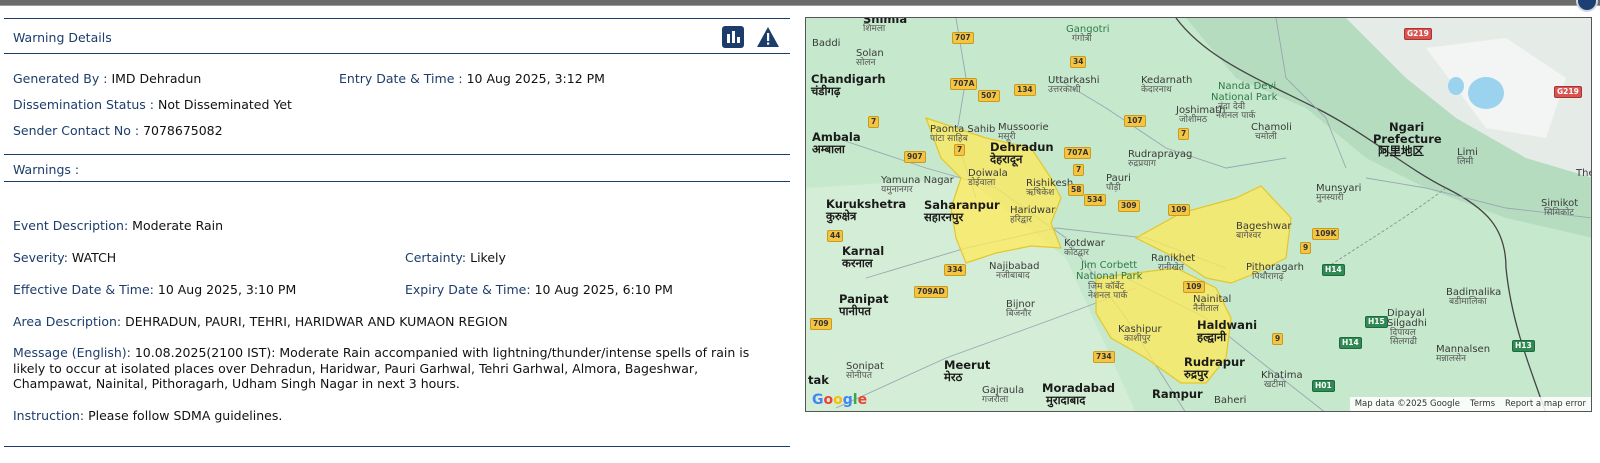  I want to click on bar-chart-icon, so click(733, 37).